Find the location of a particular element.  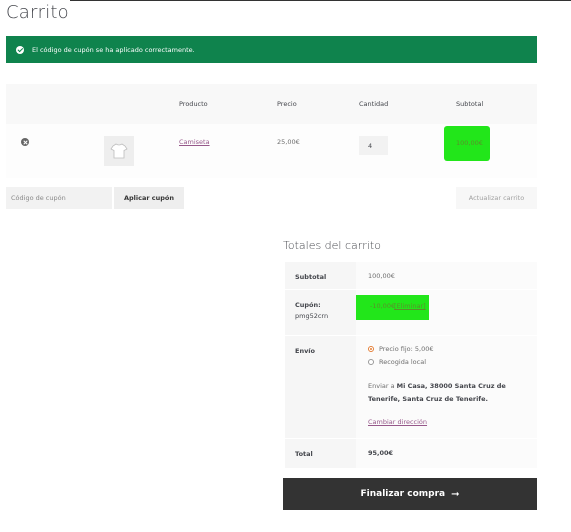

shipping-flat-radio is located at coordinates (371, 349).